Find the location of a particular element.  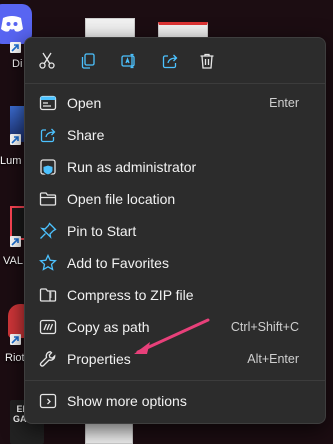

menu-item-open-file-location: Open file location is located at coordinates (175, 199).